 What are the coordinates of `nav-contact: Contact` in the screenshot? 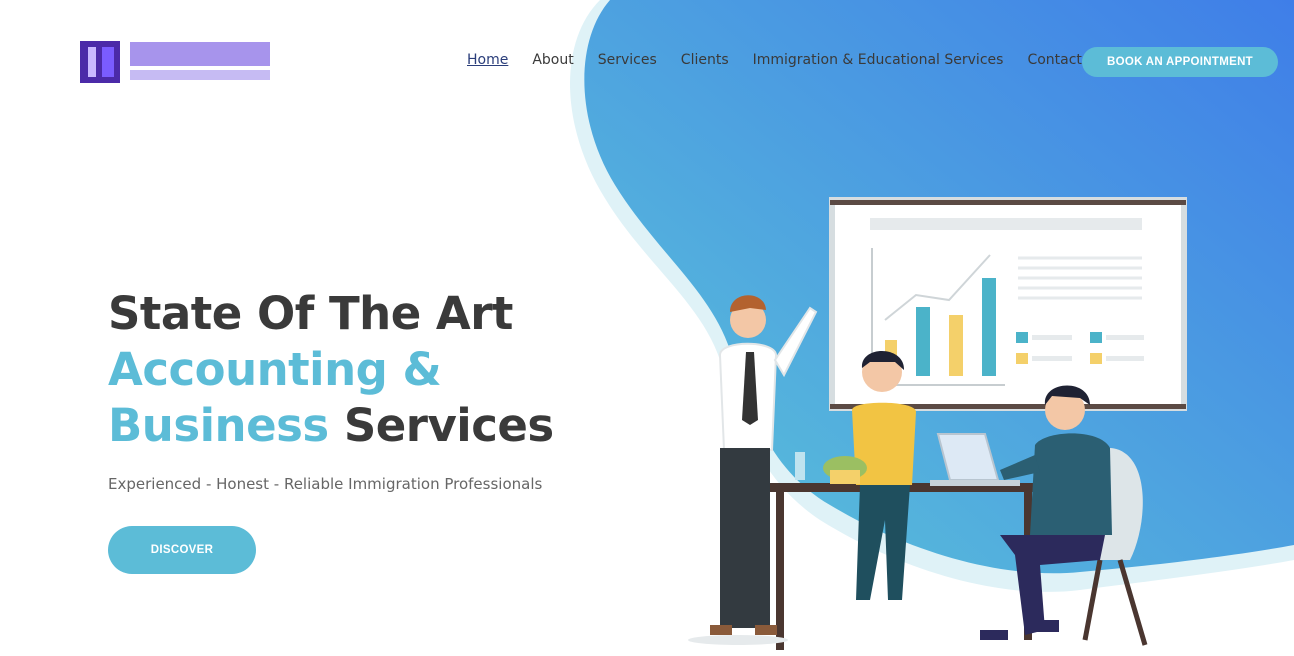 It's located at (1054, 60).